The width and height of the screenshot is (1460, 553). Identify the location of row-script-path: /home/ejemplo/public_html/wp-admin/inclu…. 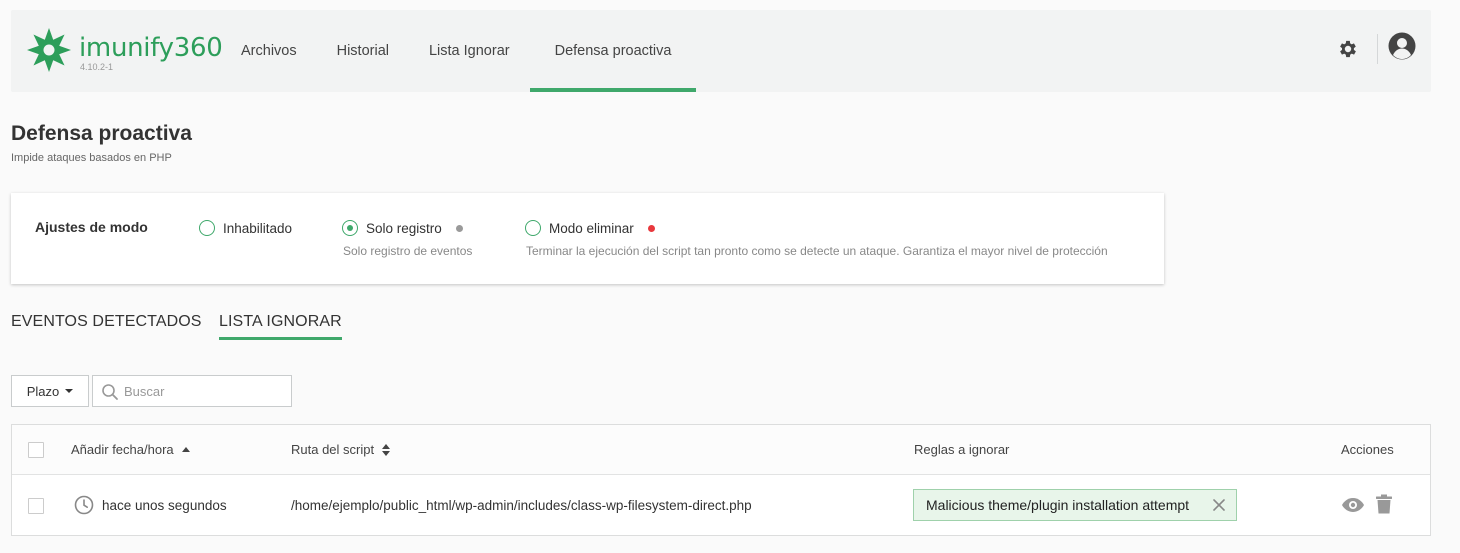
(521, 505).